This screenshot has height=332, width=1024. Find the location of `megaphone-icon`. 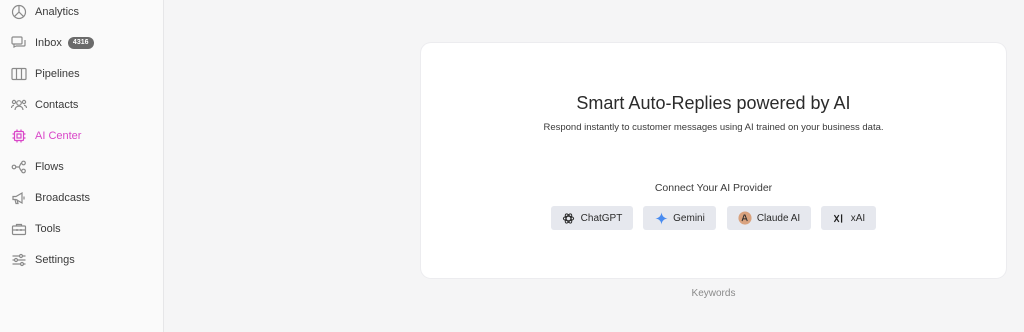

megaphone-icon is located at coordinates (19, 198).